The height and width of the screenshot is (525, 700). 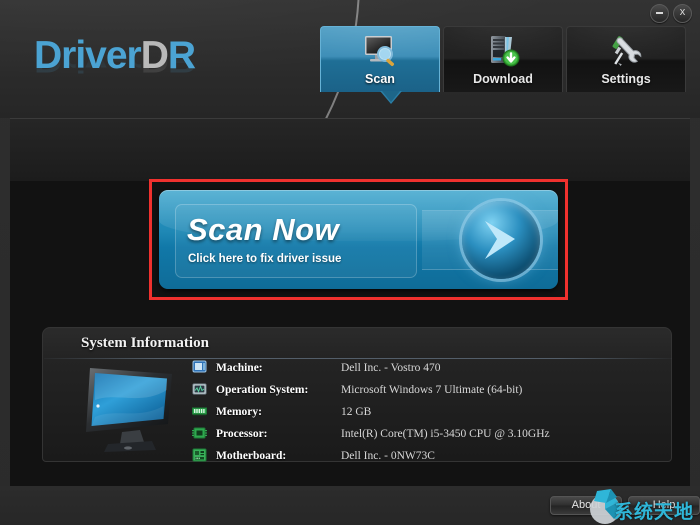 What do you see at coordinates (626, 52) in the screenshot?
I see `screwdriver-wrench-icon` at bounding box center [626, 52].